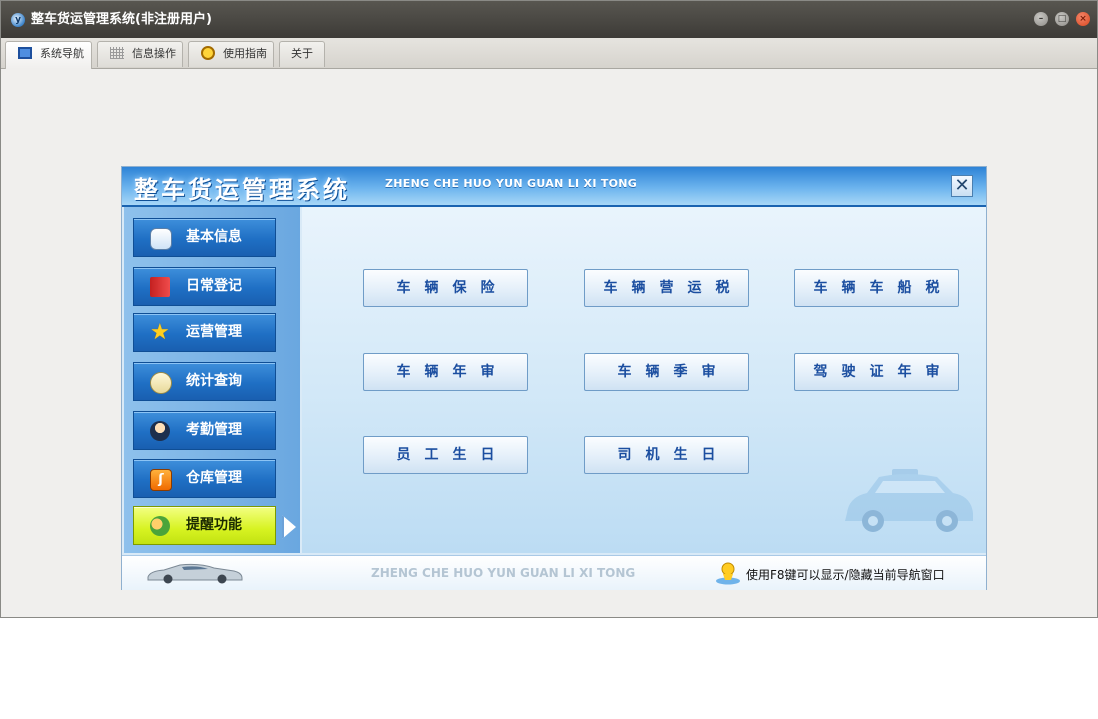  Describe the element at coordinates (62, 53) in the screenshot. I see `tab-label: 系统导航` at that location.